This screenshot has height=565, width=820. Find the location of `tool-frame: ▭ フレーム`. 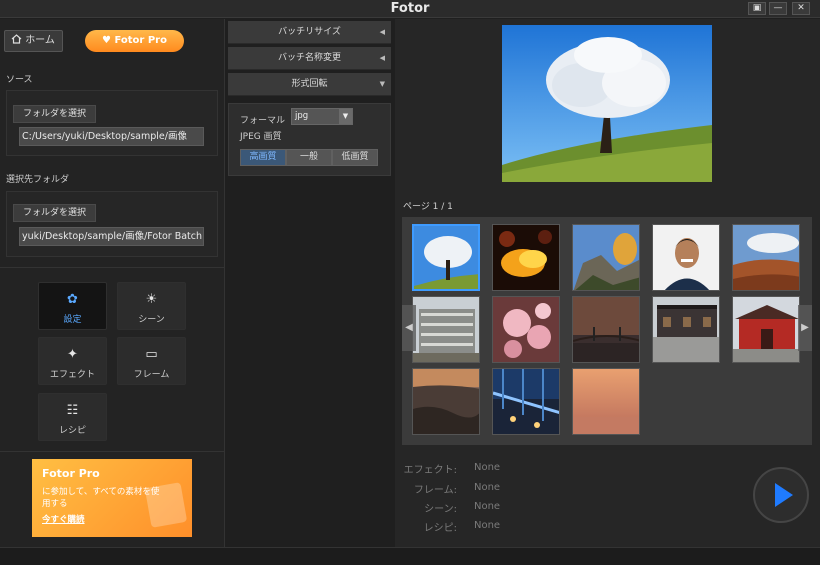

tool-frame: ▭ フレーム is located at coordinates (151, 361).